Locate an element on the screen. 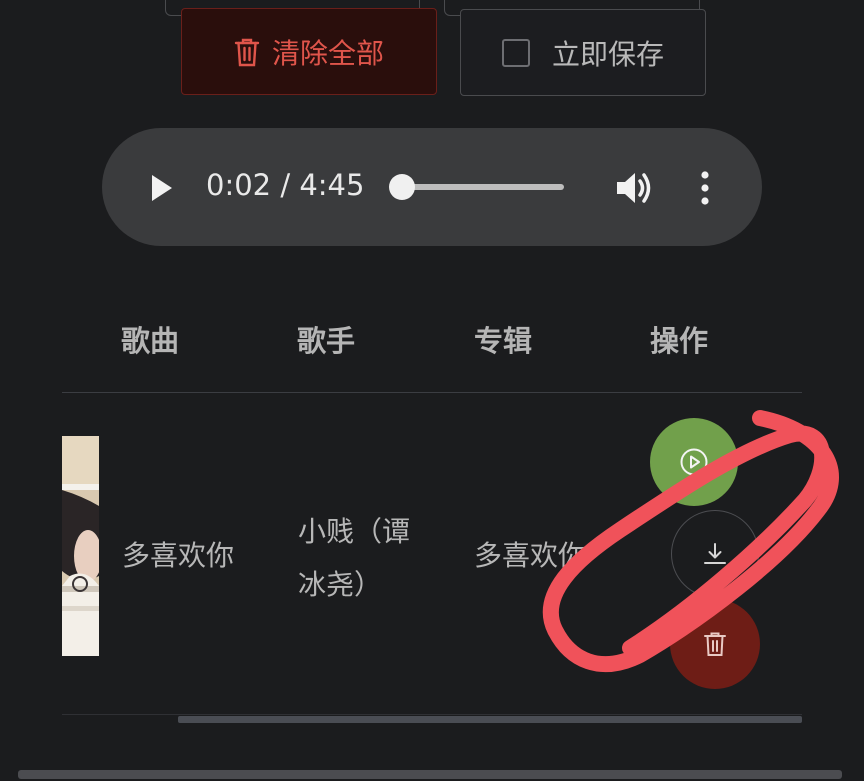 The image size is (864, 781). play-circle-icon is located at coordinates (694, 462).